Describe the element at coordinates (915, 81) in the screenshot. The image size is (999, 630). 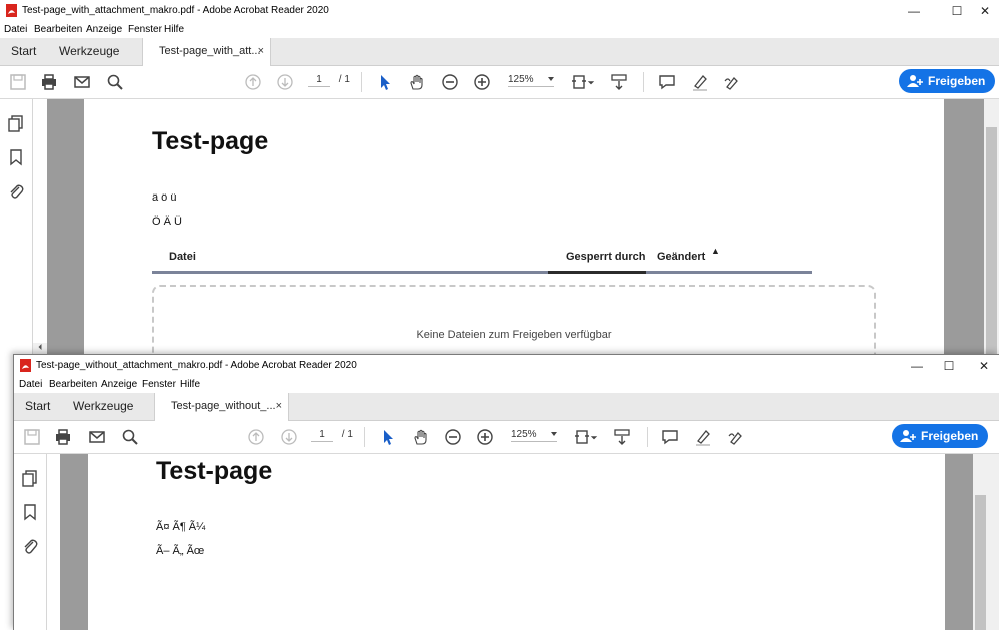
I see `add-person-icon` at that location.